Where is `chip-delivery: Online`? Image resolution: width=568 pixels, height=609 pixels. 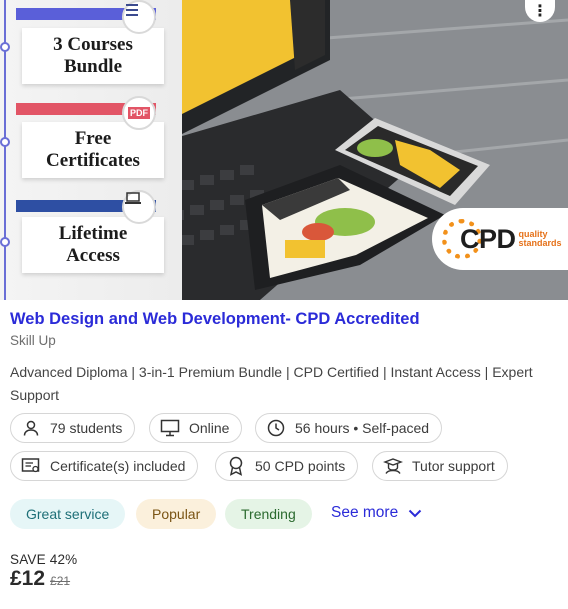
chip-delivery: Online is located at coordinates (196, 428).